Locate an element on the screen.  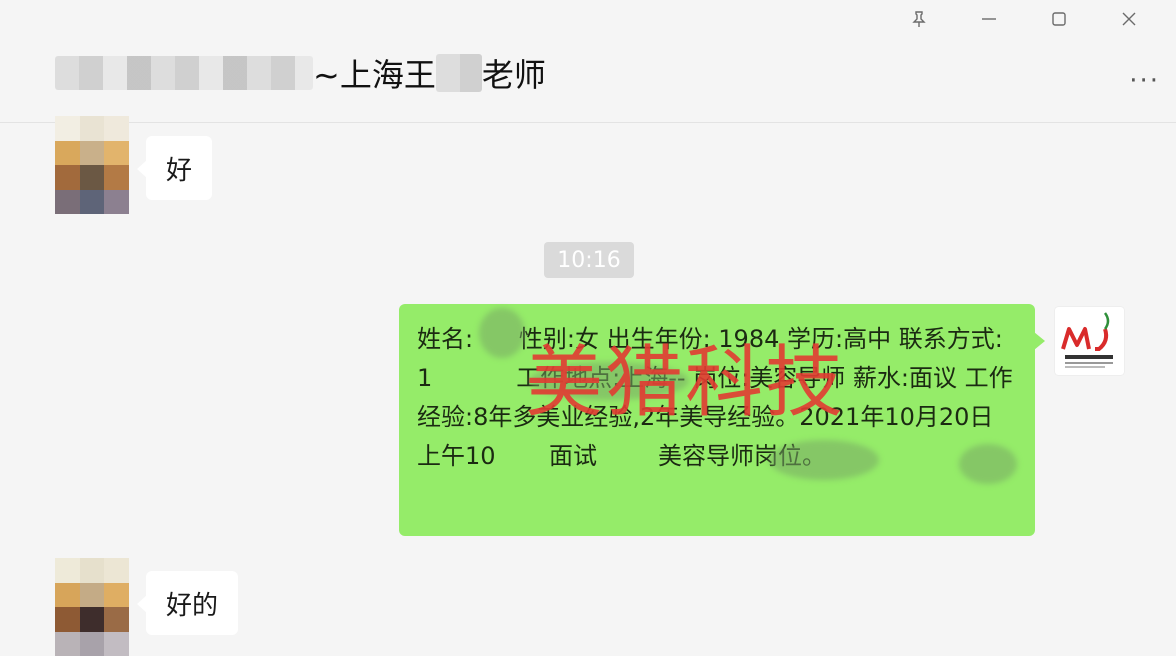
message-text: 好 is located at coordinates (179, 170).